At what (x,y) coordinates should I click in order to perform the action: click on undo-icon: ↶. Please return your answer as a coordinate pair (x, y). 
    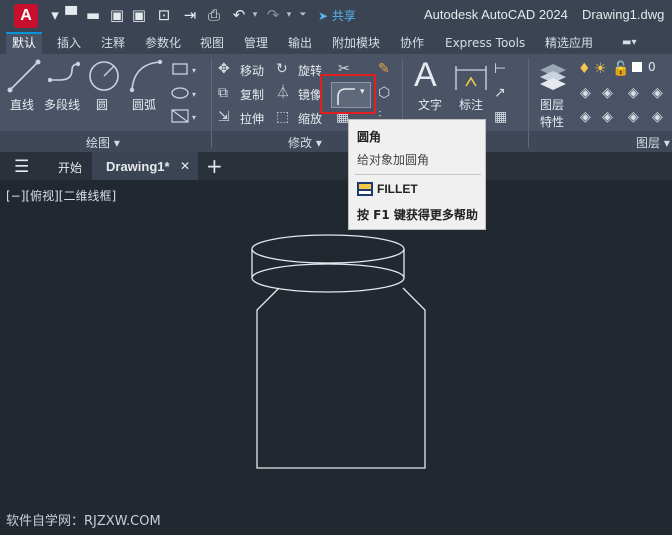
    Looking at the image, I should click on (239, 15).